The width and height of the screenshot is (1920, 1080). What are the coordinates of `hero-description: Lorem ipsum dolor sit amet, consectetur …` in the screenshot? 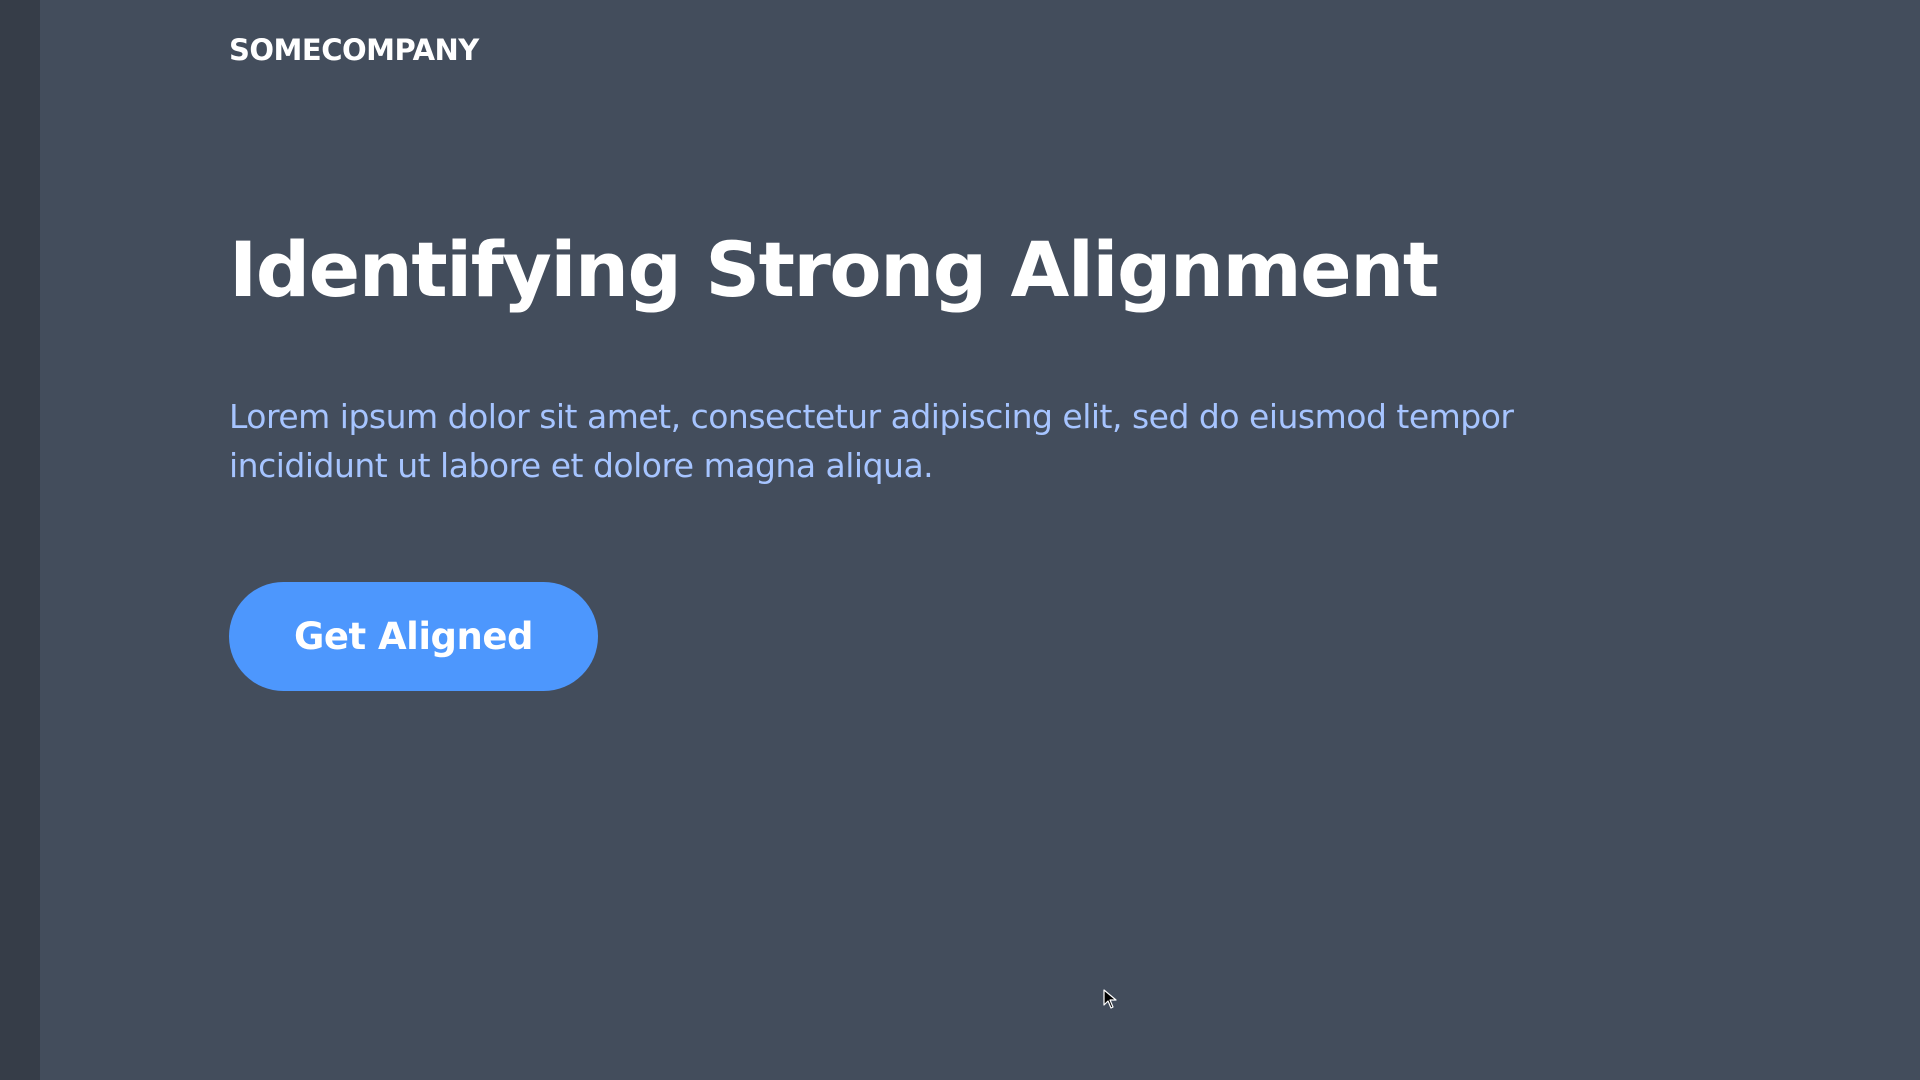 It's located at (871, 441).